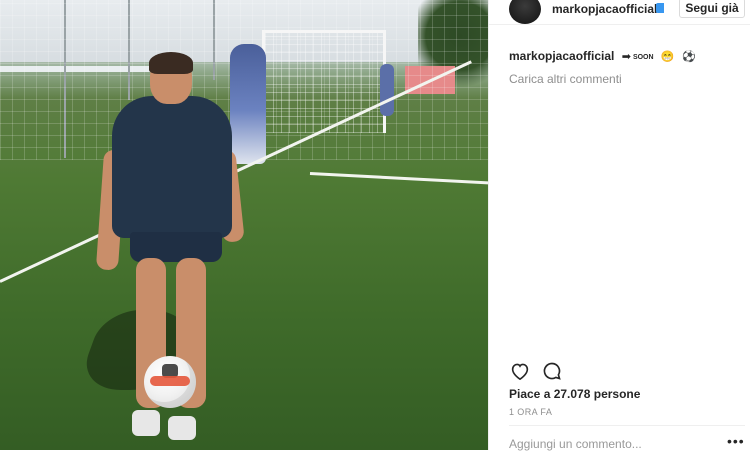  I want to click on player-shirt, so click(172, 167).